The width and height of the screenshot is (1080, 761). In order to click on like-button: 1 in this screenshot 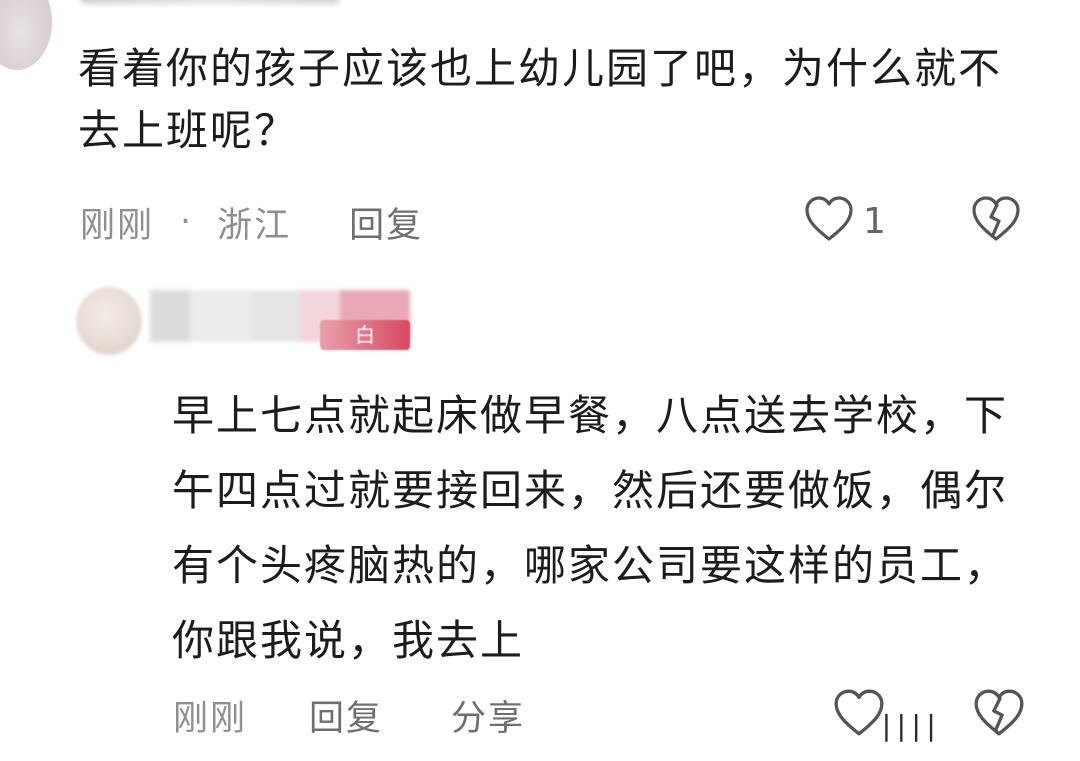, I will do `click(844, 221)`.